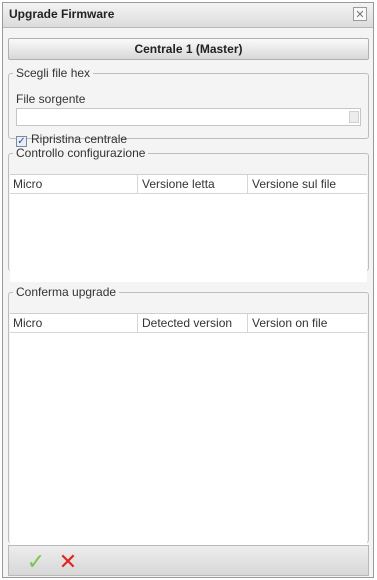  I want to click on action-bar: ✓ ✕, so click(188, 560).